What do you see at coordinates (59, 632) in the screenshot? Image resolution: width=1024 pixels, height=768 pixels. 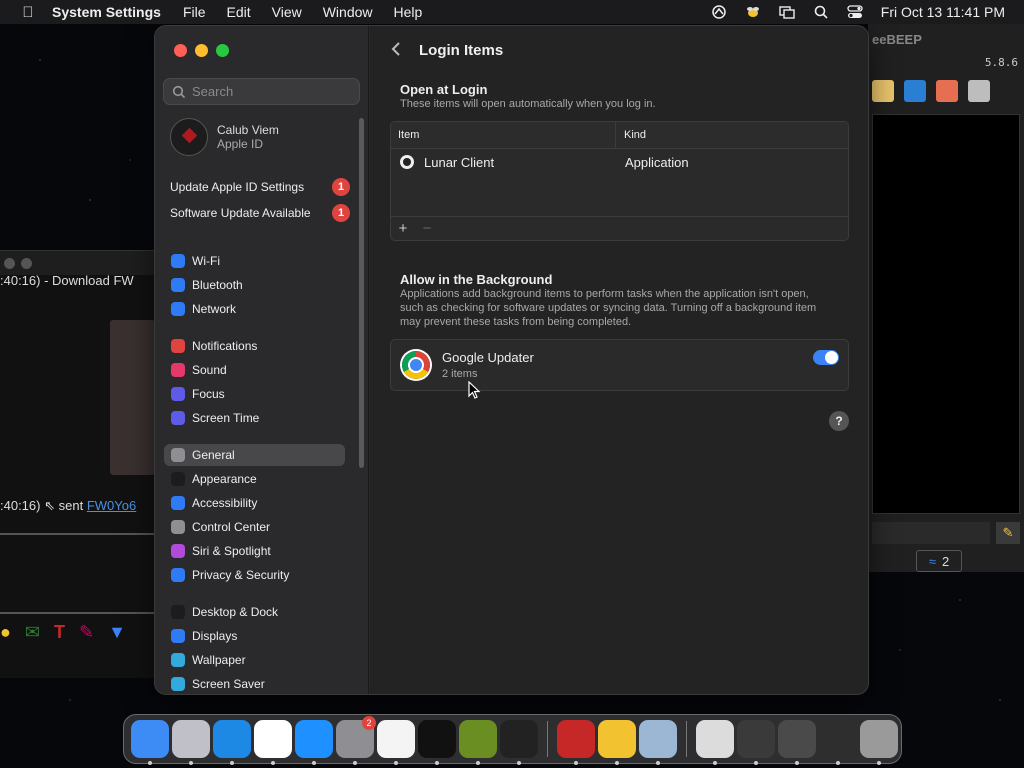 I see `text-format-icon: T` at bounding box center [59, 632].